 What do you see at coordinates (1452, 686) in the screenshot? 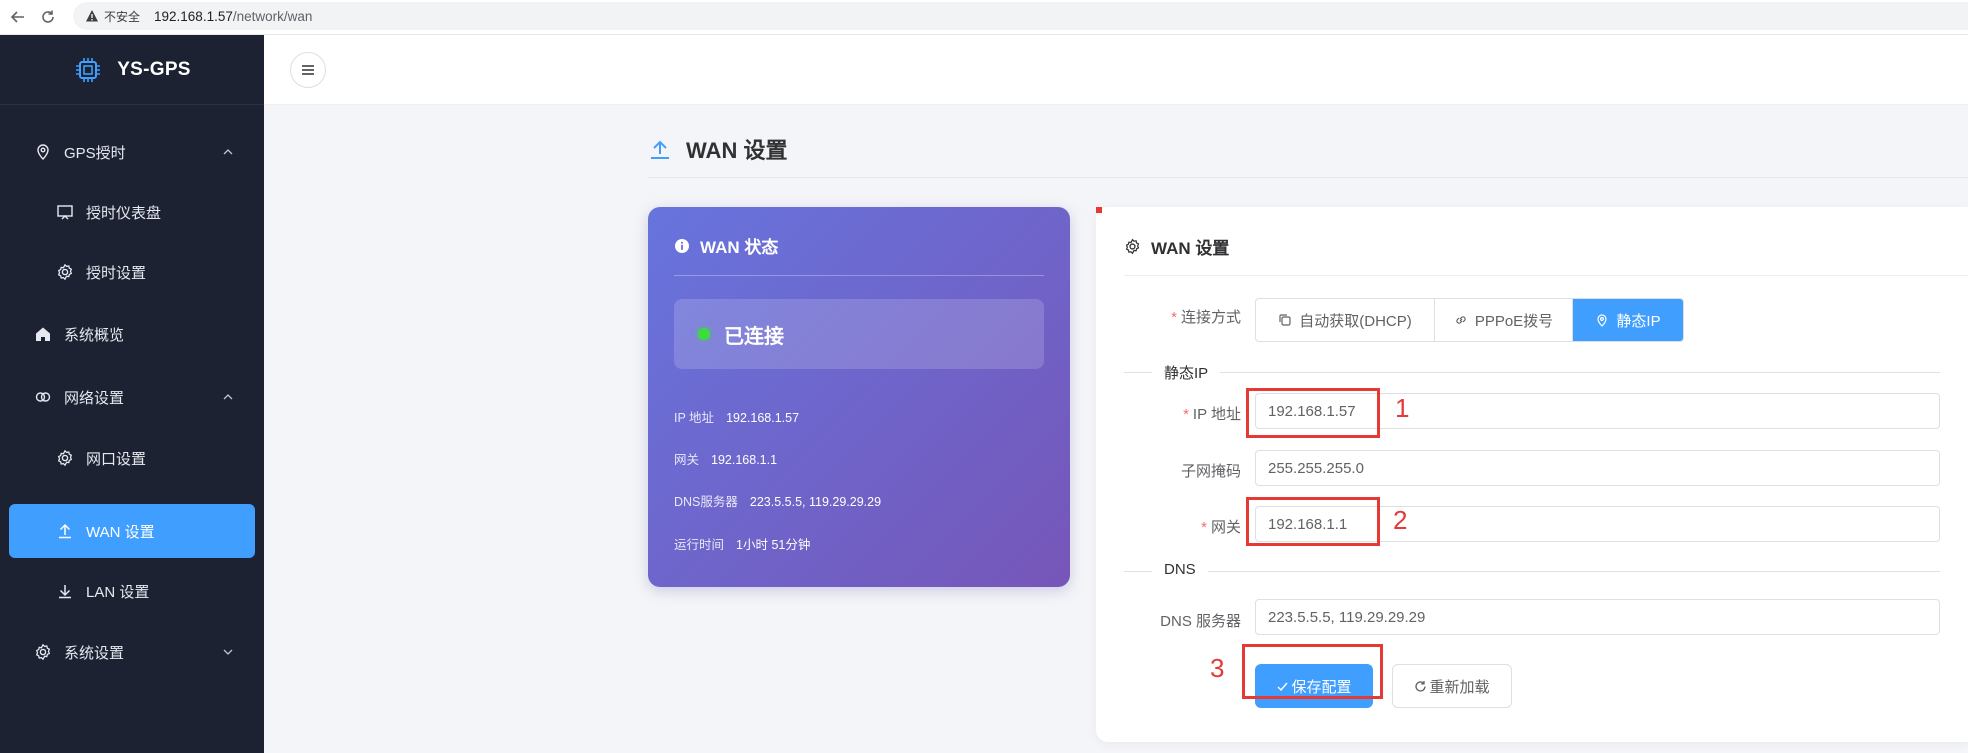
I see `reload-config-button: 重新加载` at bounding box center [1452, 686].